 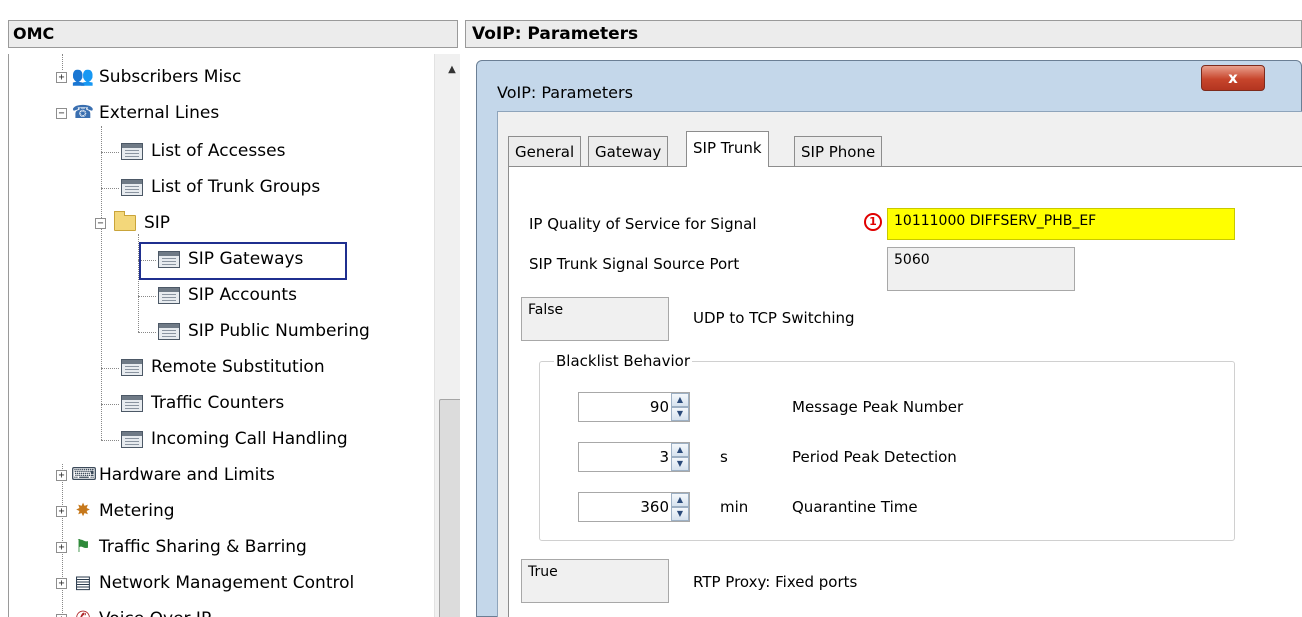 I want to click on tree-item-external-lines: − ☎ External Lines, so click(x=137, y=113).